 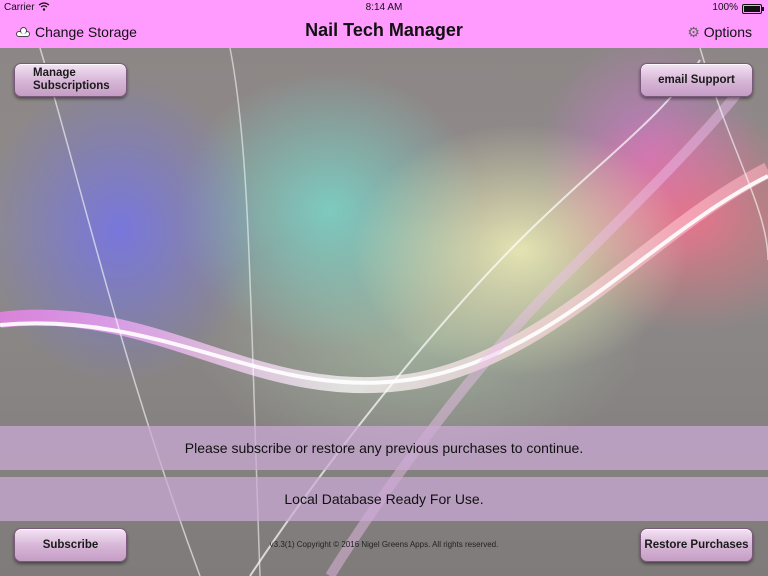 I want to click on manage-subscriptions-button: Manage Subscriptions, so click(x=70, y=80).